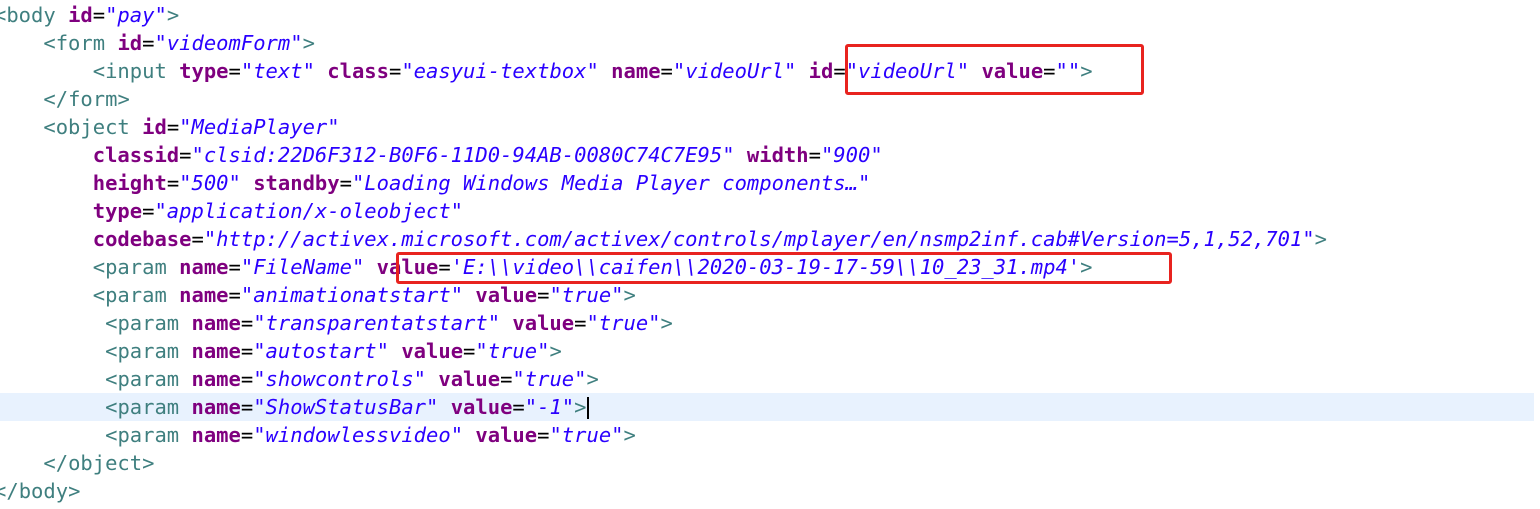 This screenshot has width=1540, height=509. What do you see at coordinates (1068, 71) in the screenshot?
I see `attribute-value: ""` at bounding box center [1068, 71].